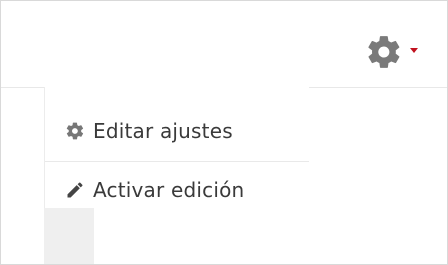 This screenshot has height=265, width=448. I want to click on pencil-icon, so click(75, 190).